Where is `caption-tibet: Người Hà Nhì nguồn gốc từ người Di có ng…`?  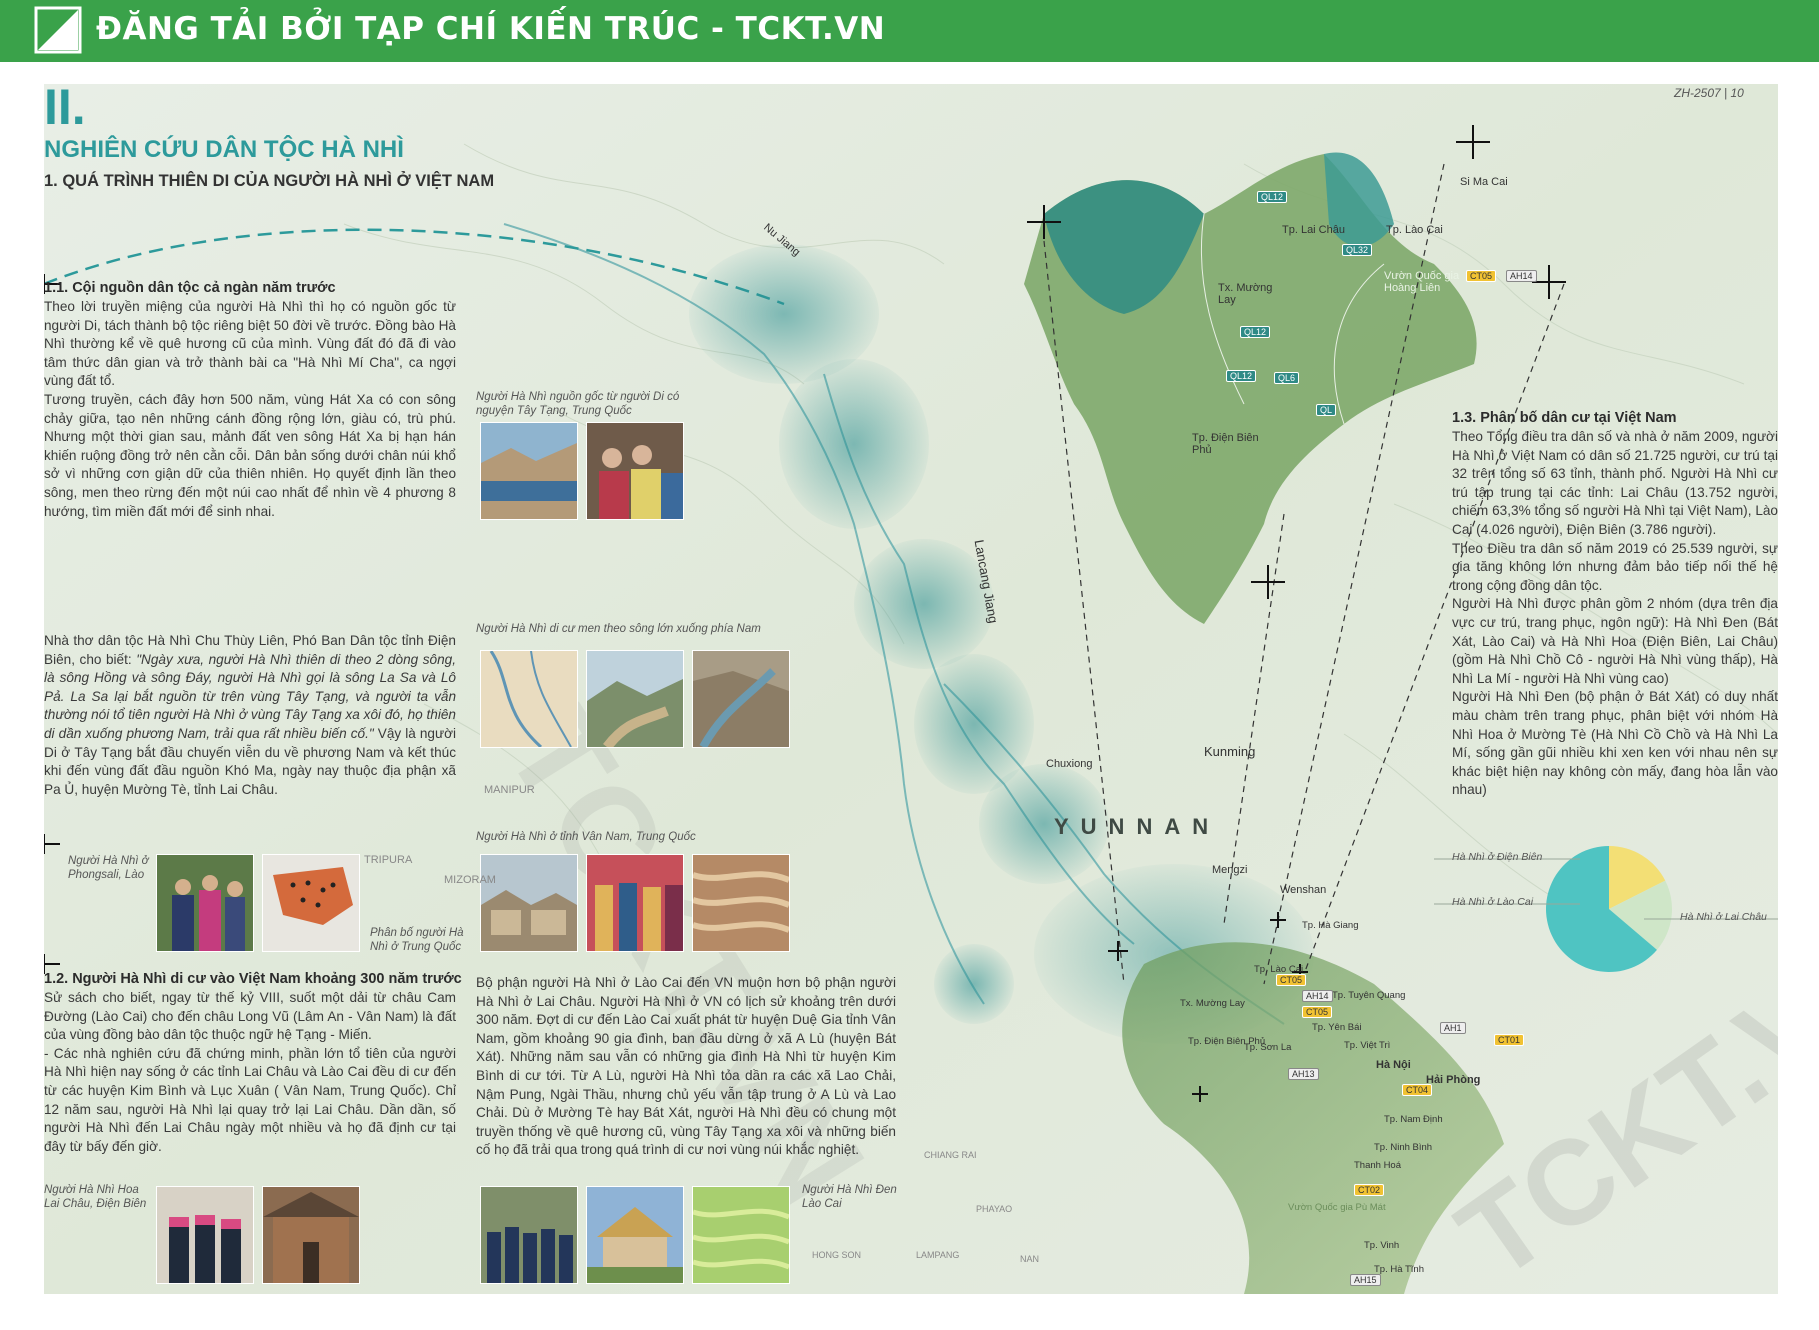 caption-tibet: Người Hà Nhì nguồn gốc từ người Di có ng… is located at coordinates (578, 404).